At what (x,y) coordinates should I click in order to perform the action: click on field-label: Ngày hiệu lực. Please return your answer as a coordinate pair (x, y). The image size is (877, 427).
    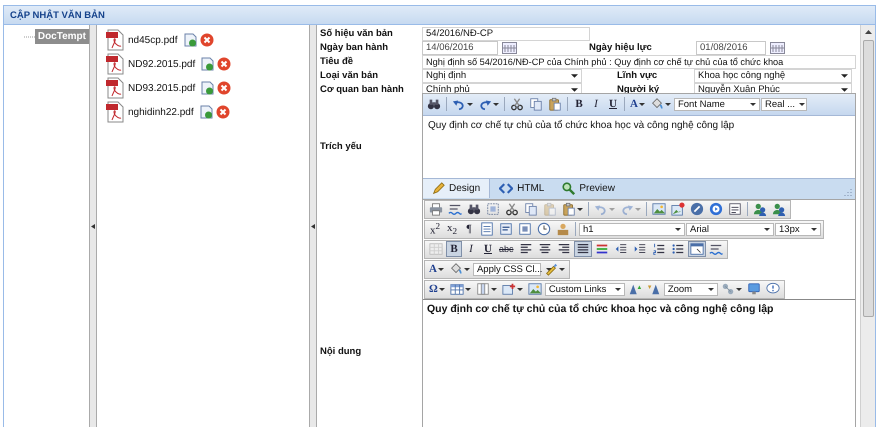
    Looking at the image, I should click on (621, 47).